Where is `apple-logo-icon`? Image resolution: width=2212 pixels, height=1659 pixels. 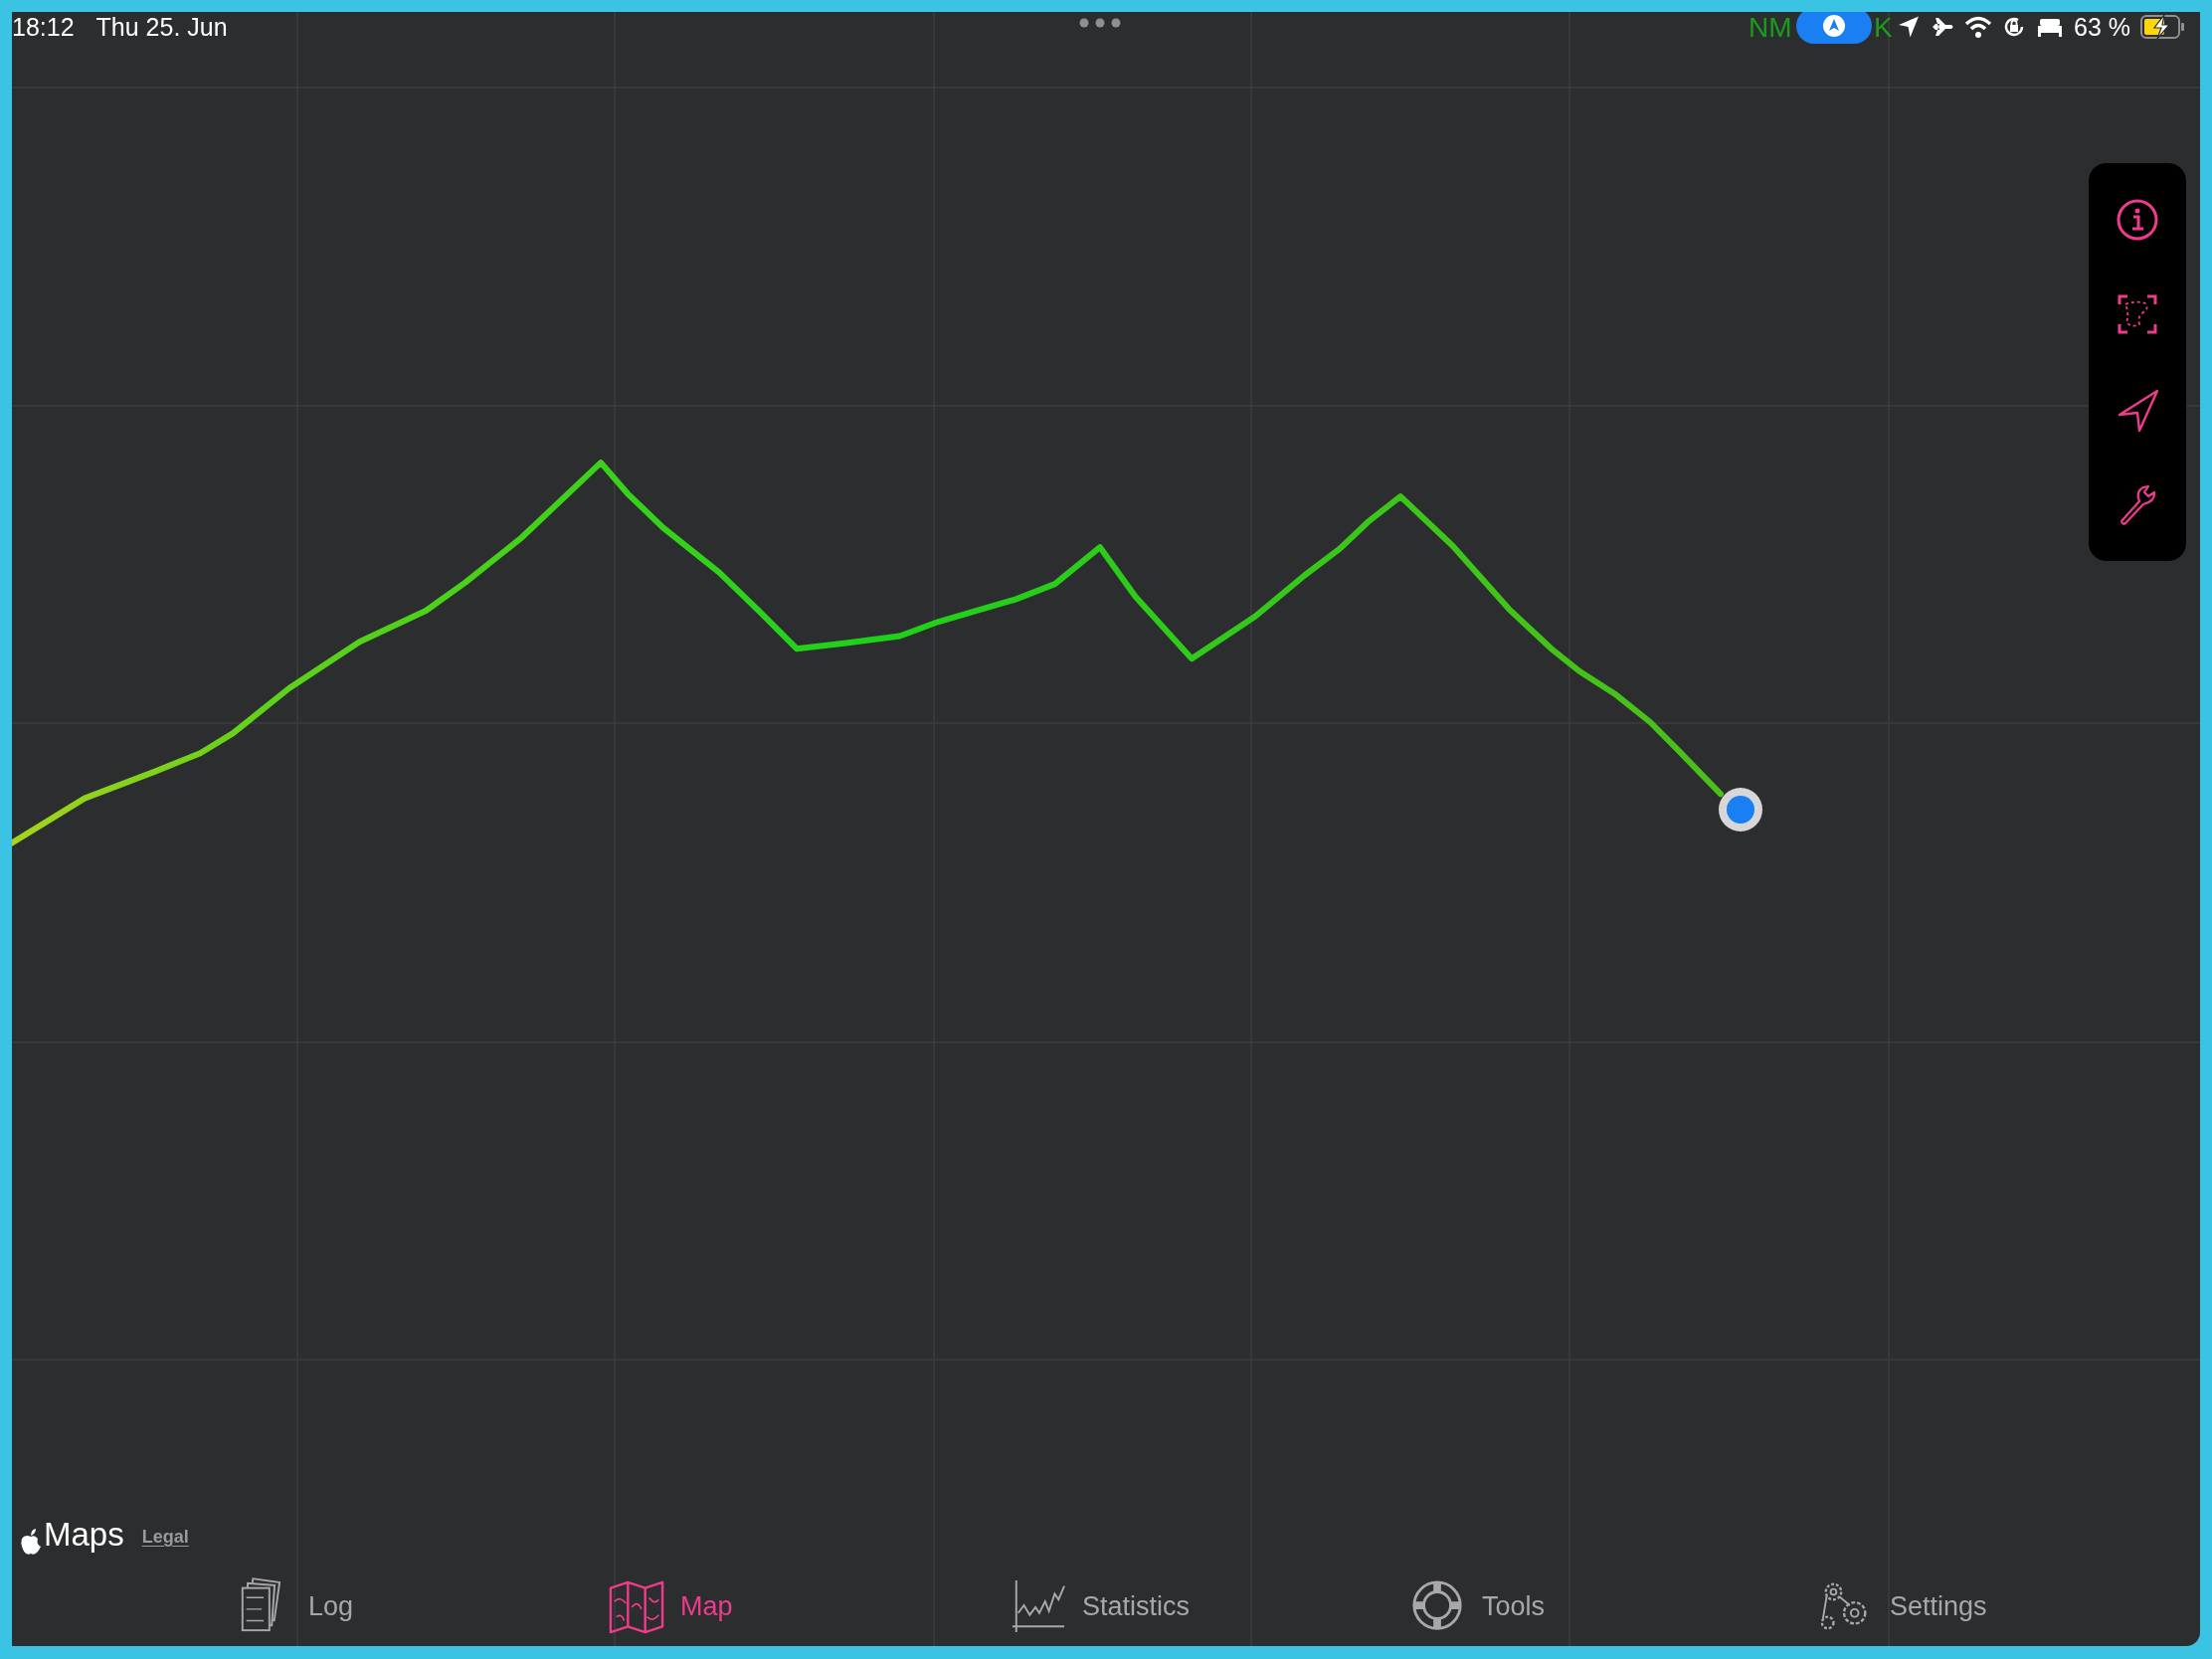
apple-logo-icon is located at coordinates (31, 1541).